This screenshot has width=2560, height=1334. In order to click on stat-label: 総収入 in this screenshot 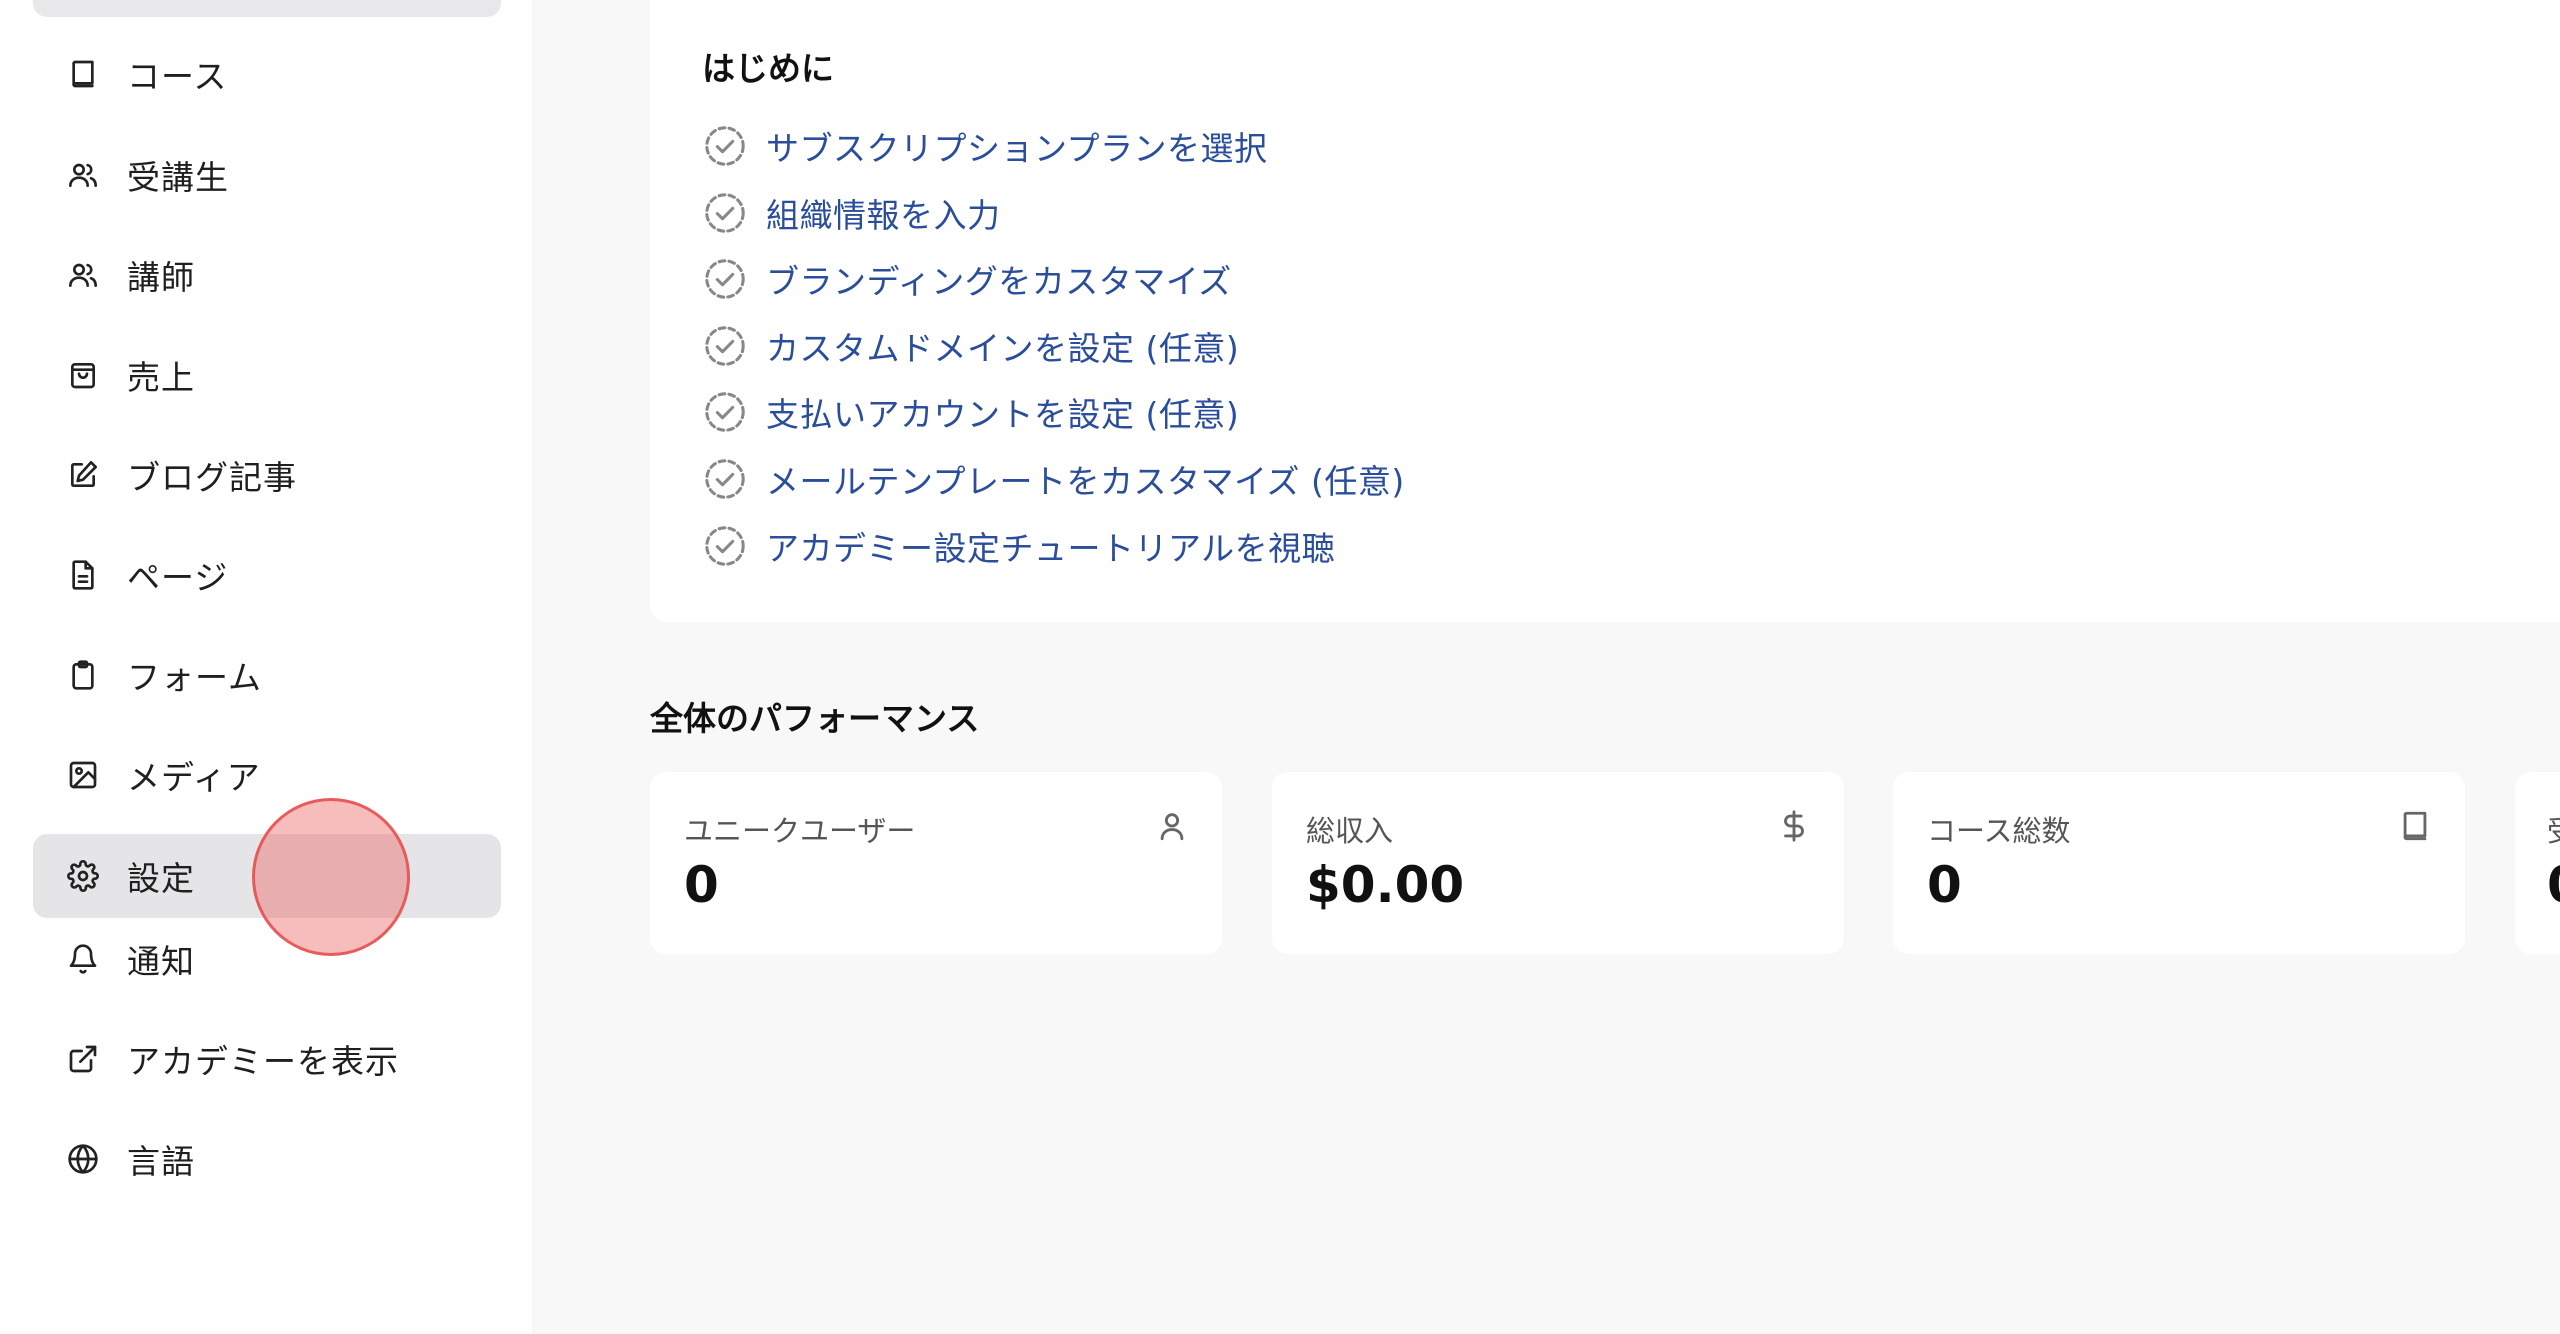, I will do `click(1350, 831)`.